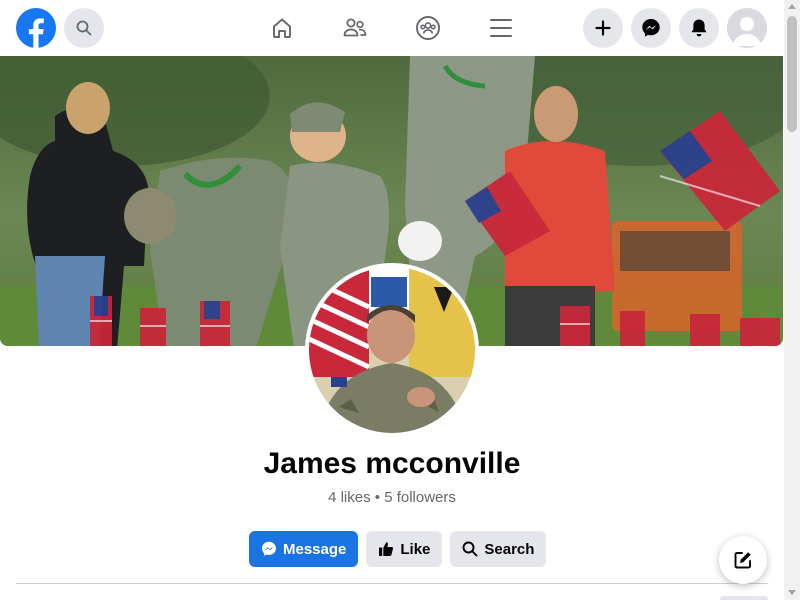 The image size is (800, 600). I want to click on search-page-button: Search, so click(498, 549).